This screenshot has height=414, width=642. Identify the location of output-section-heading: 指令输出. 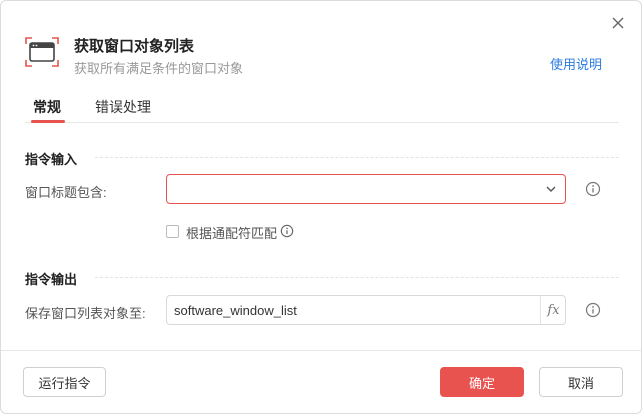
(51, 279).